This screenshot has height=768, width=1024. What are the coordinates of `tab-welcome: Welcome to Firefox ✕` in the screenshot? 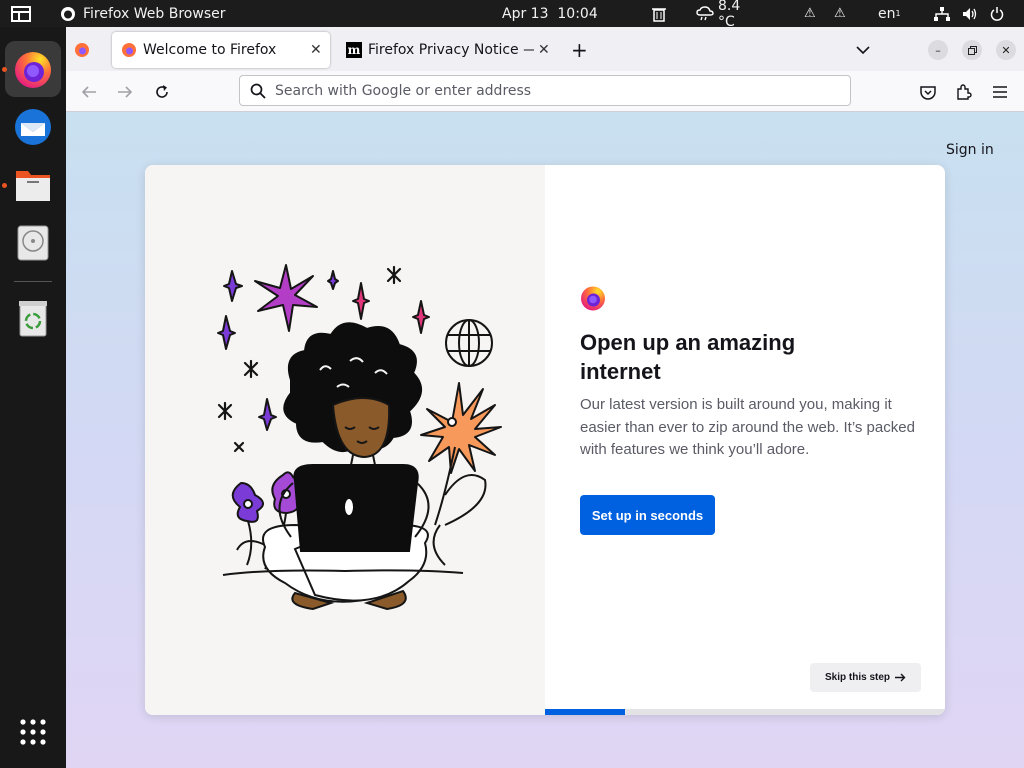 It's located at (221, 50).